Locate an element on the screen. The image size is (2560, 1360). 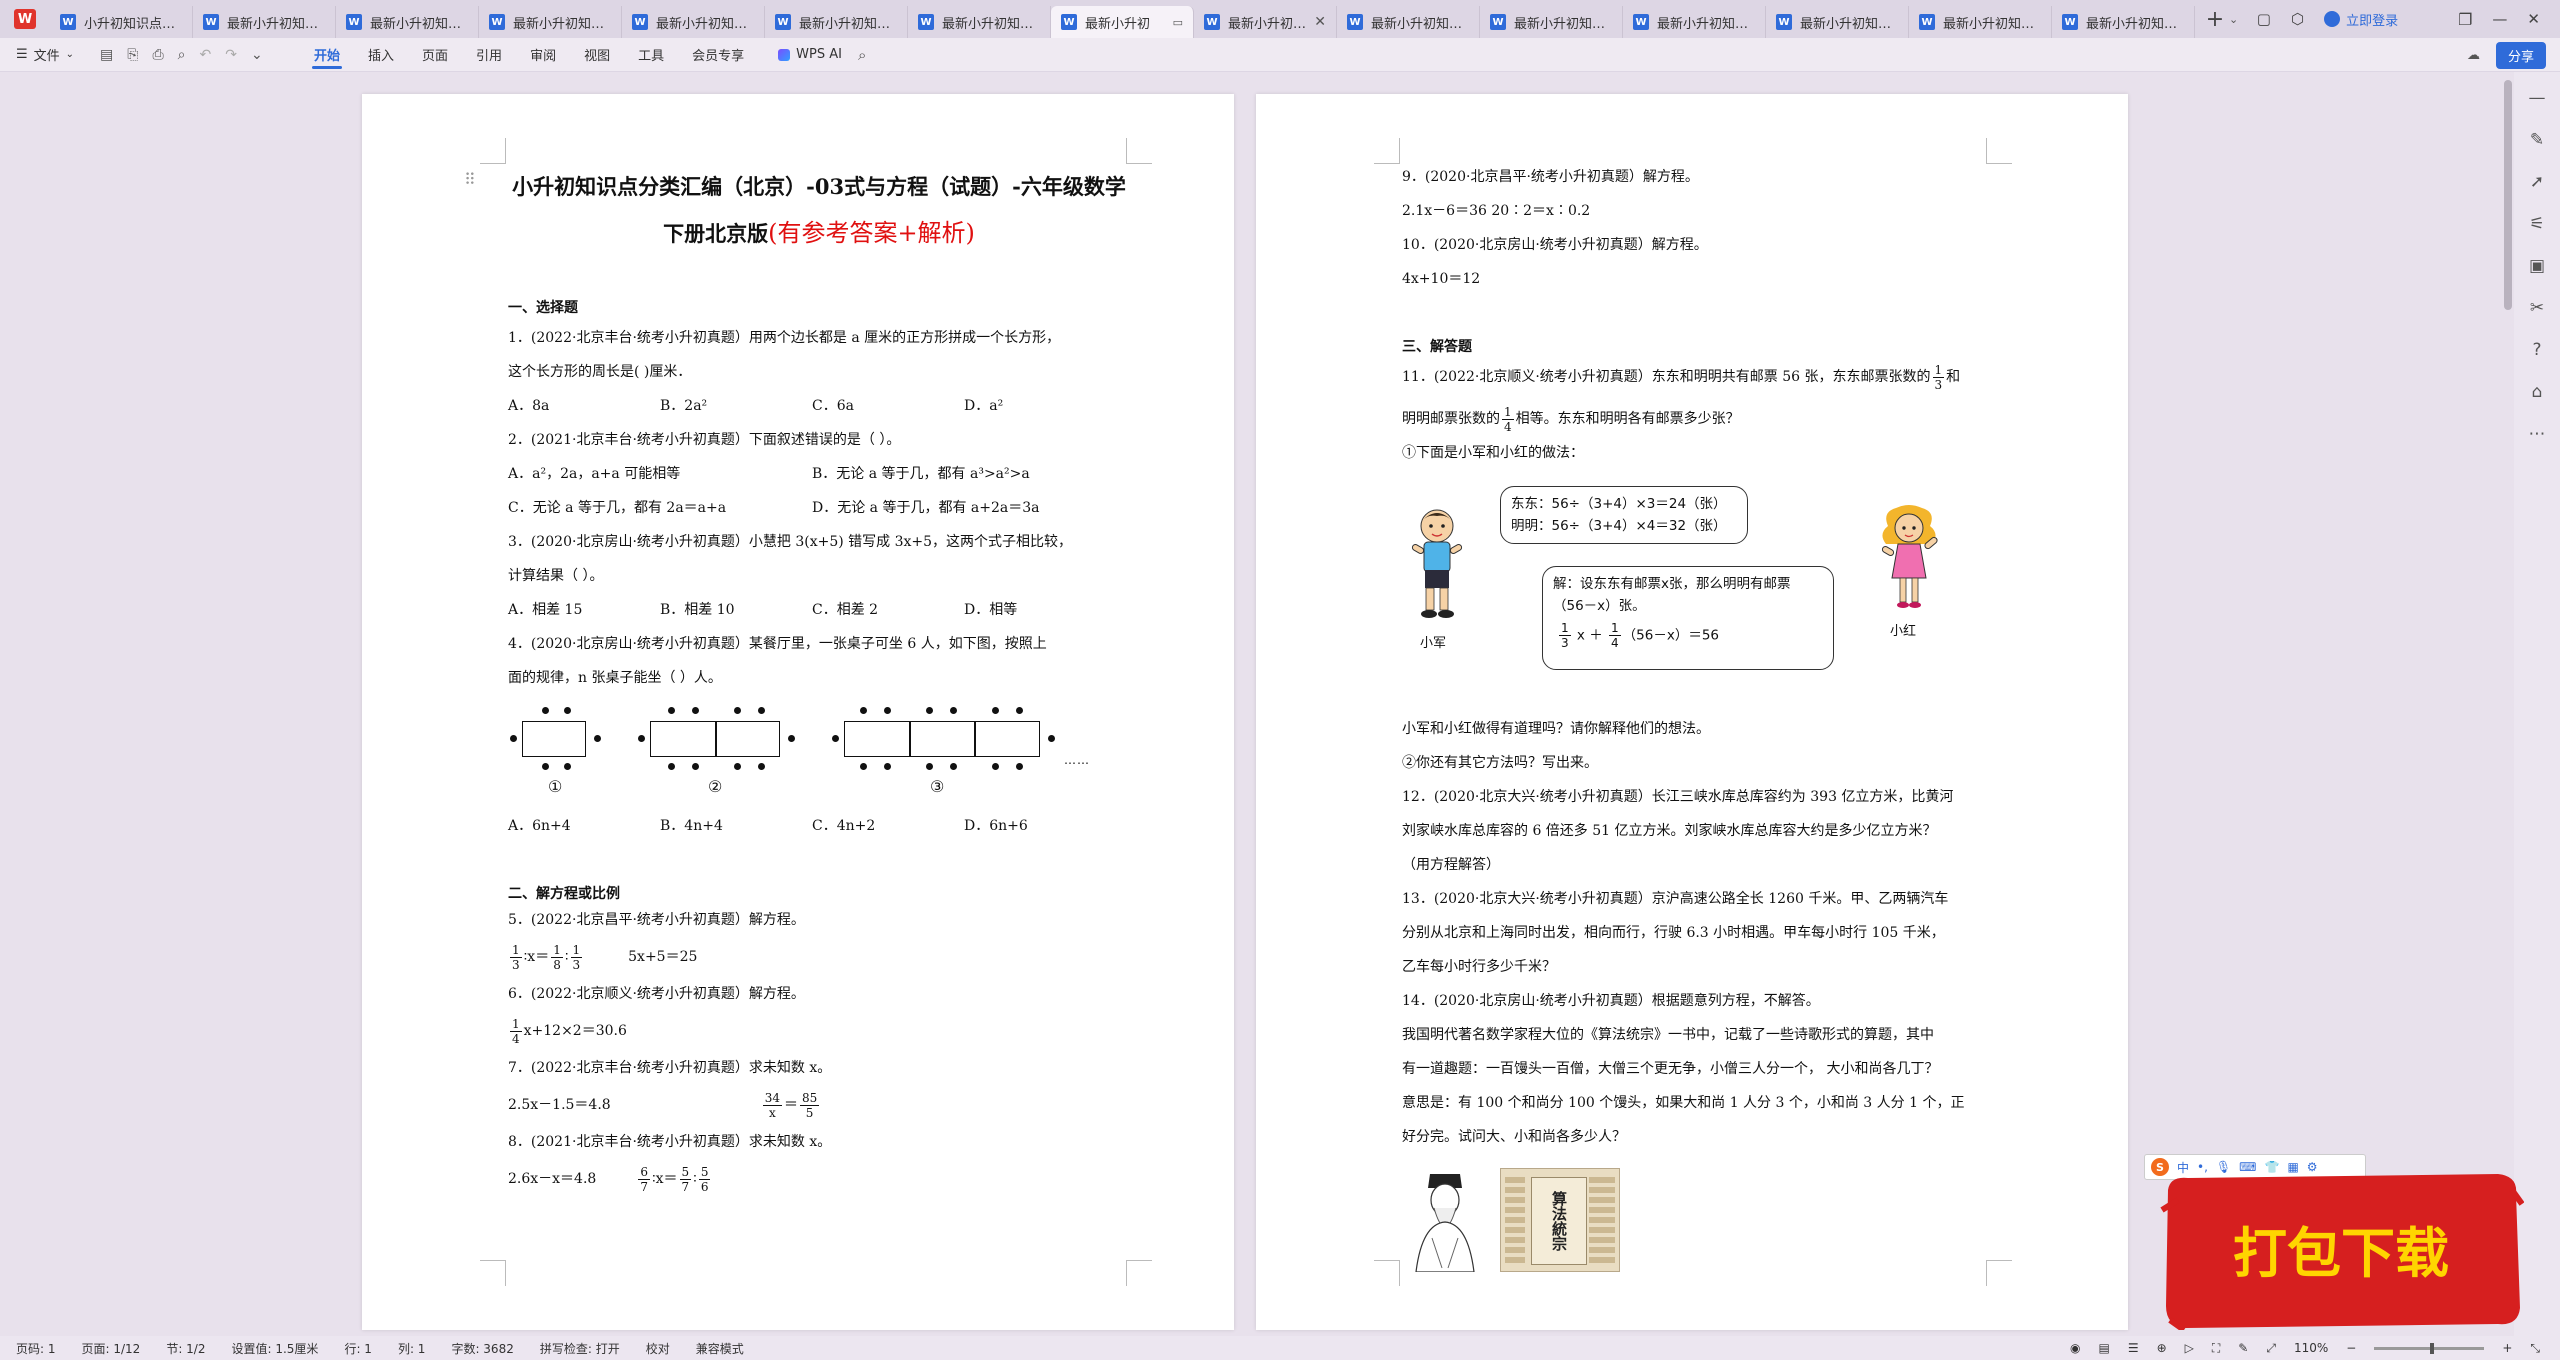
shirt-icon: ⌂ is located at coordinates (2537, 392).